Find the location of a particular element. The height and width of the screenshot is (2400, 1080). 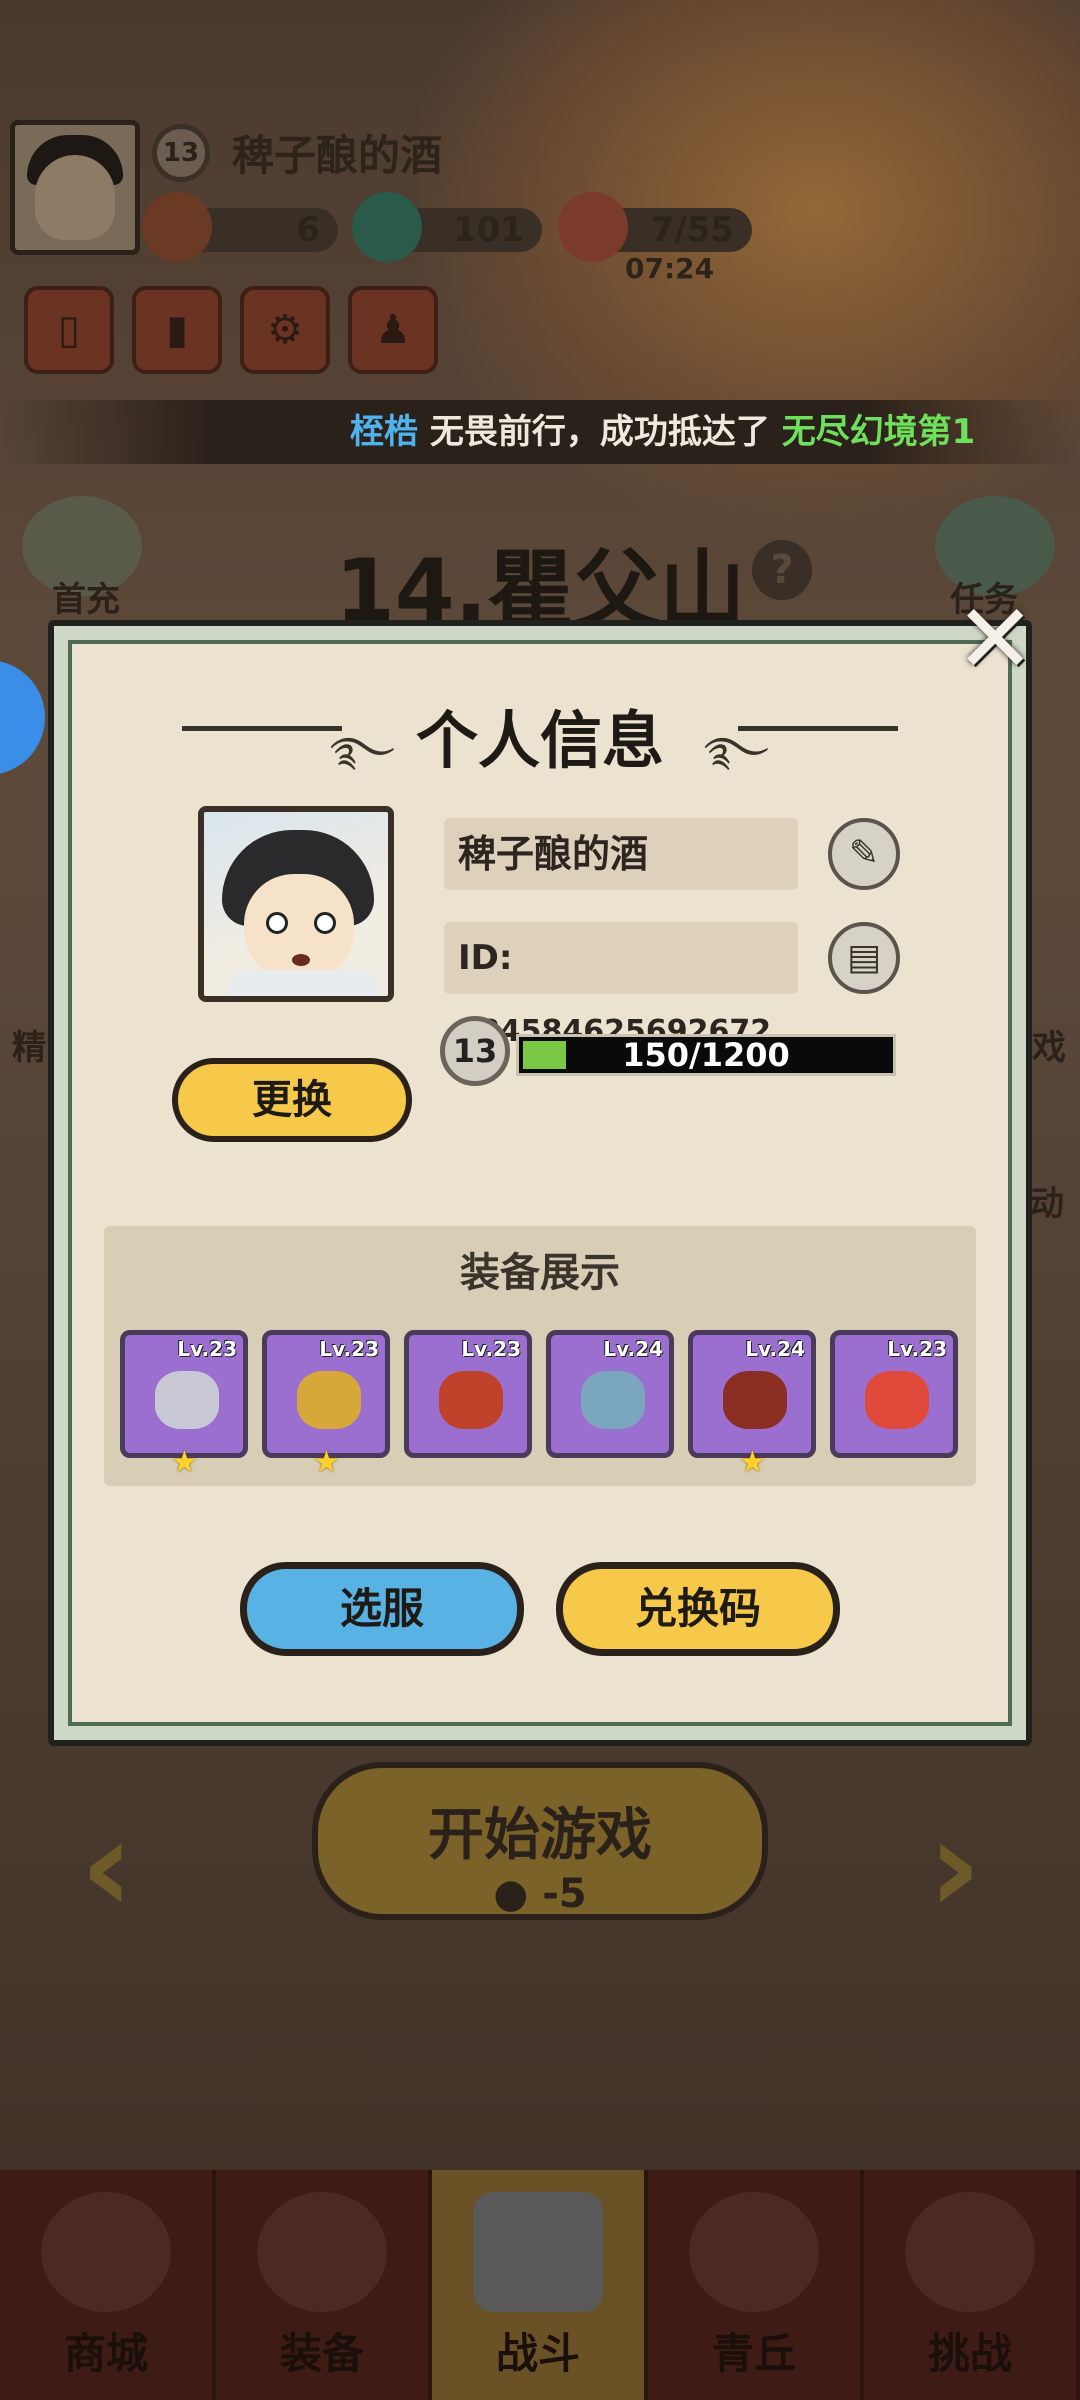

nav-challenge: 挑战 is located at coordinates (972, 2285).